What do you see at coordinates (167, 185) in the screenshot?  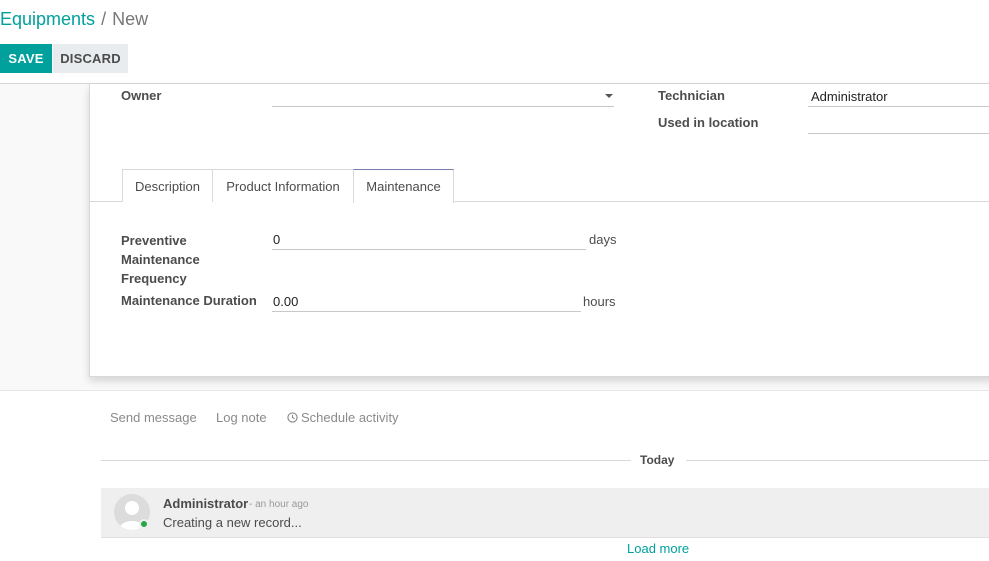 I see `tab-description: Description` at bounding box center [167, 185].